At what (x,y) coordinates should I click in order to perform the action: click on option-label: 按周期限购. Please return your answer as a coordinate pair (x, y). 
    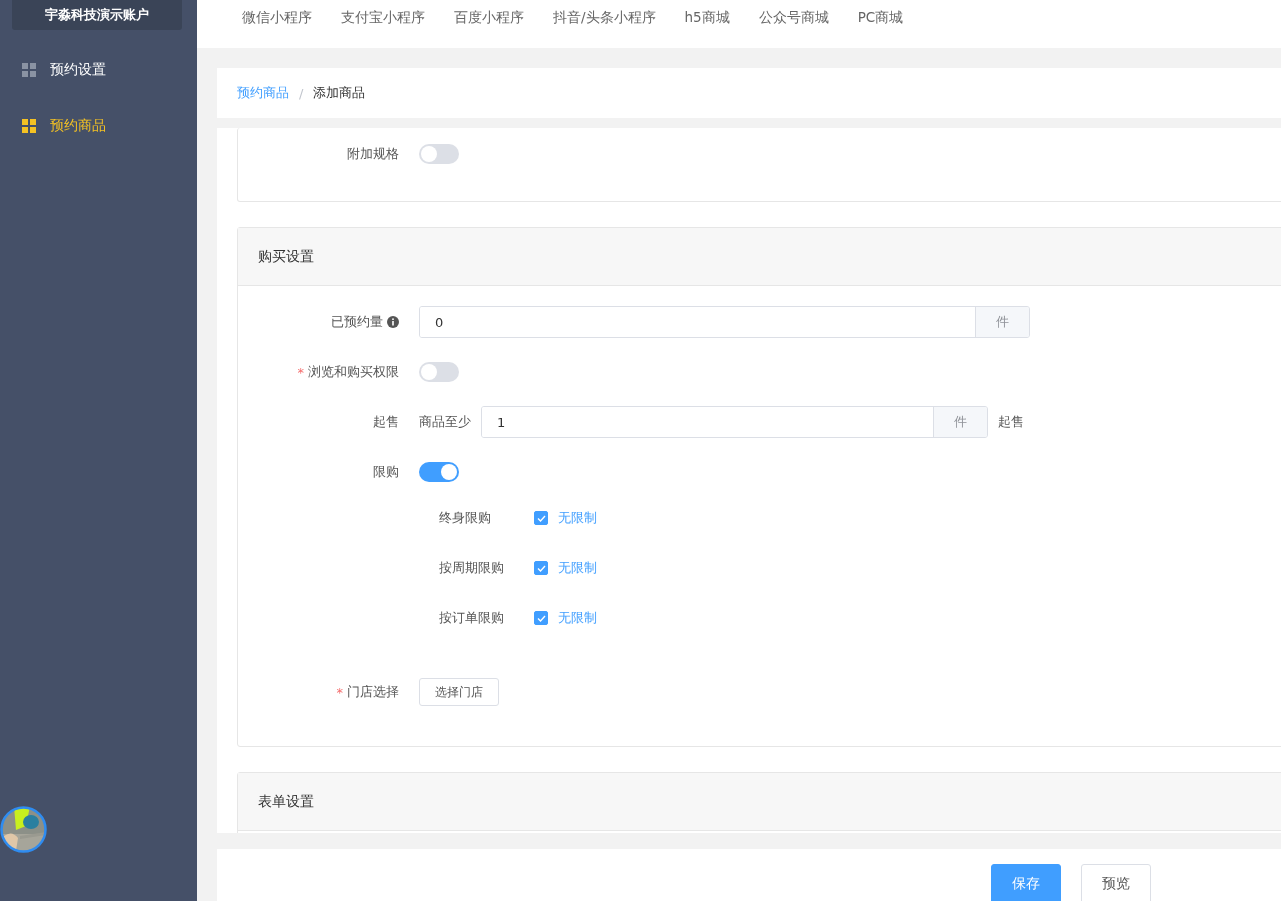
    Looking at the image, I should click on (472, 568).